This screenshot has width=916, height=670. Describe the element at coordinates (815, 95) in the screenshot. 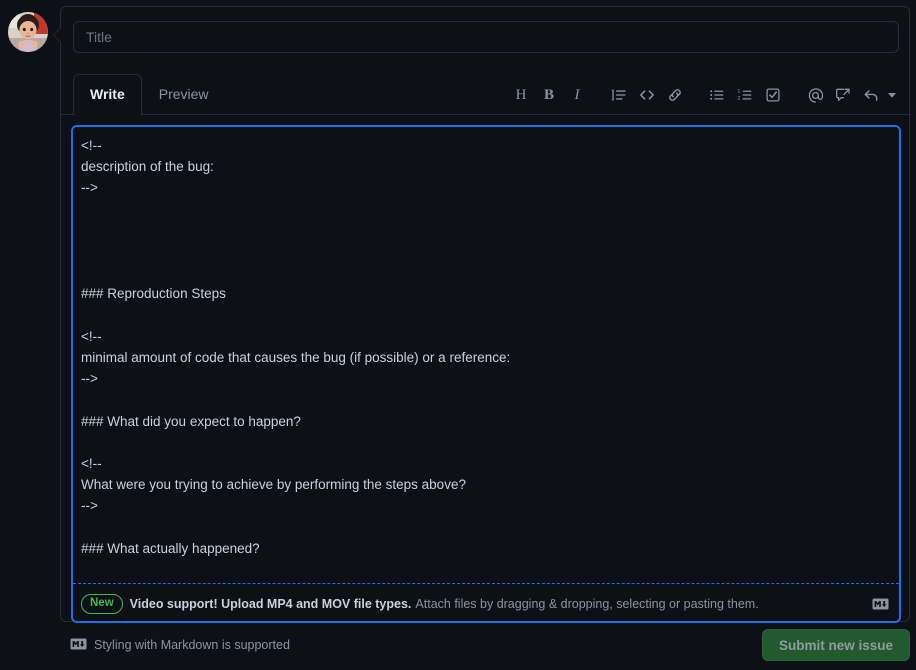

I see `mention-icon` at that location.